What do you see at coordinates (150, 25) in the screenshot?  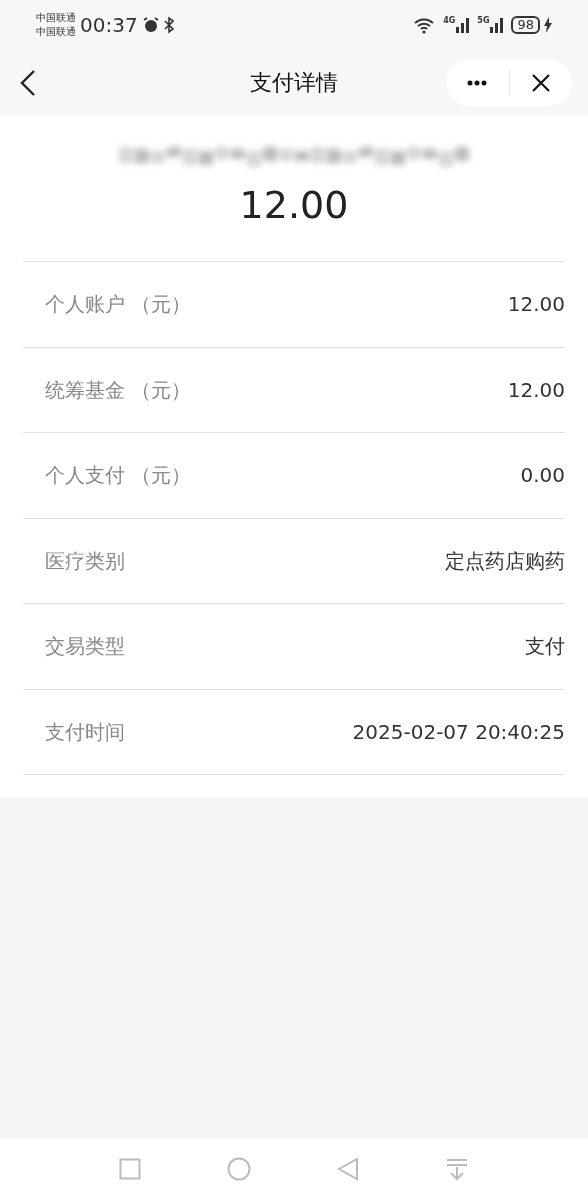 I see `alarm-icon` at bounding box center [150, 25].